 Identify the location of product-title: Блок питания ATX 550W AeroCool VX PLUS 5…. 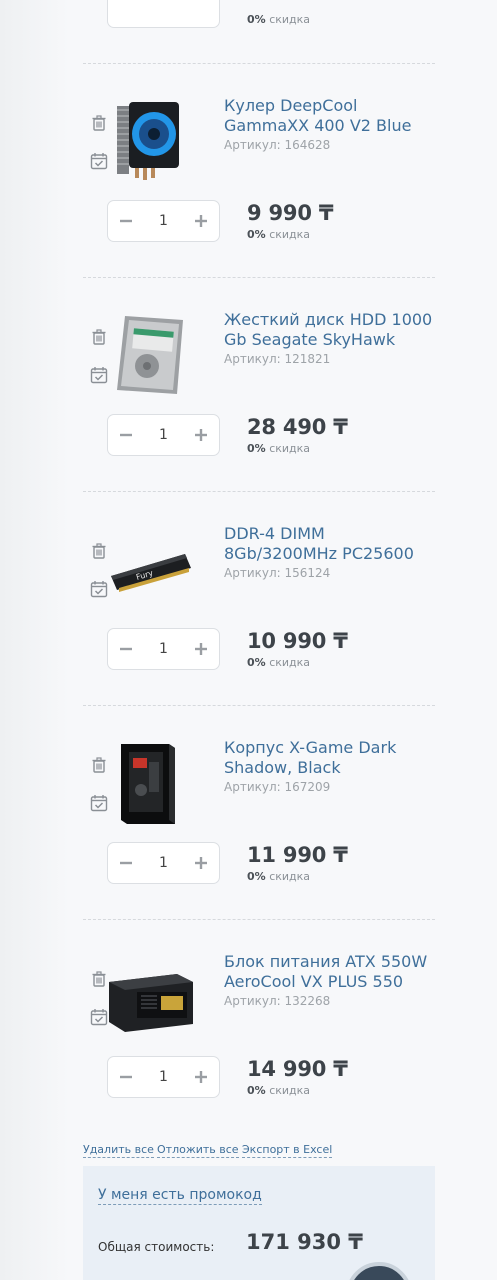
(329, 972).